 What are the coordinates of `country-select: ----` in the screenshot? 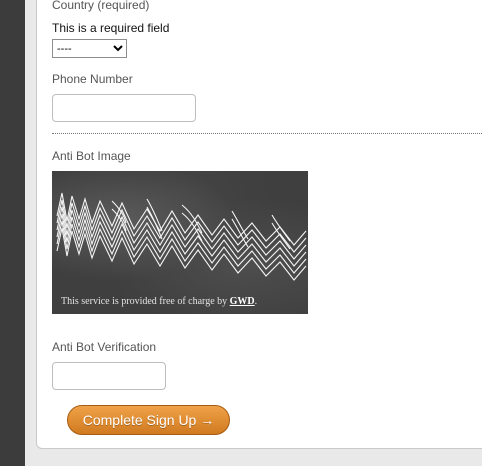 It's located at (89, 48).